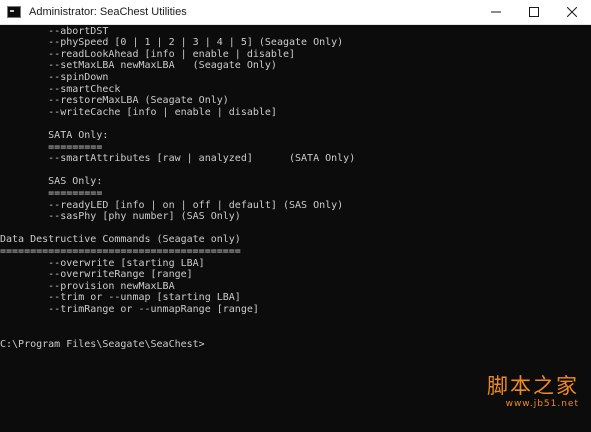 The width and height of the screenshot is (591, 432). What do you see at coordinates (108, 12) in the screenshot?
I see `window-title: Administrator: SeaChest Utilities` at bounding box center [108, 12].